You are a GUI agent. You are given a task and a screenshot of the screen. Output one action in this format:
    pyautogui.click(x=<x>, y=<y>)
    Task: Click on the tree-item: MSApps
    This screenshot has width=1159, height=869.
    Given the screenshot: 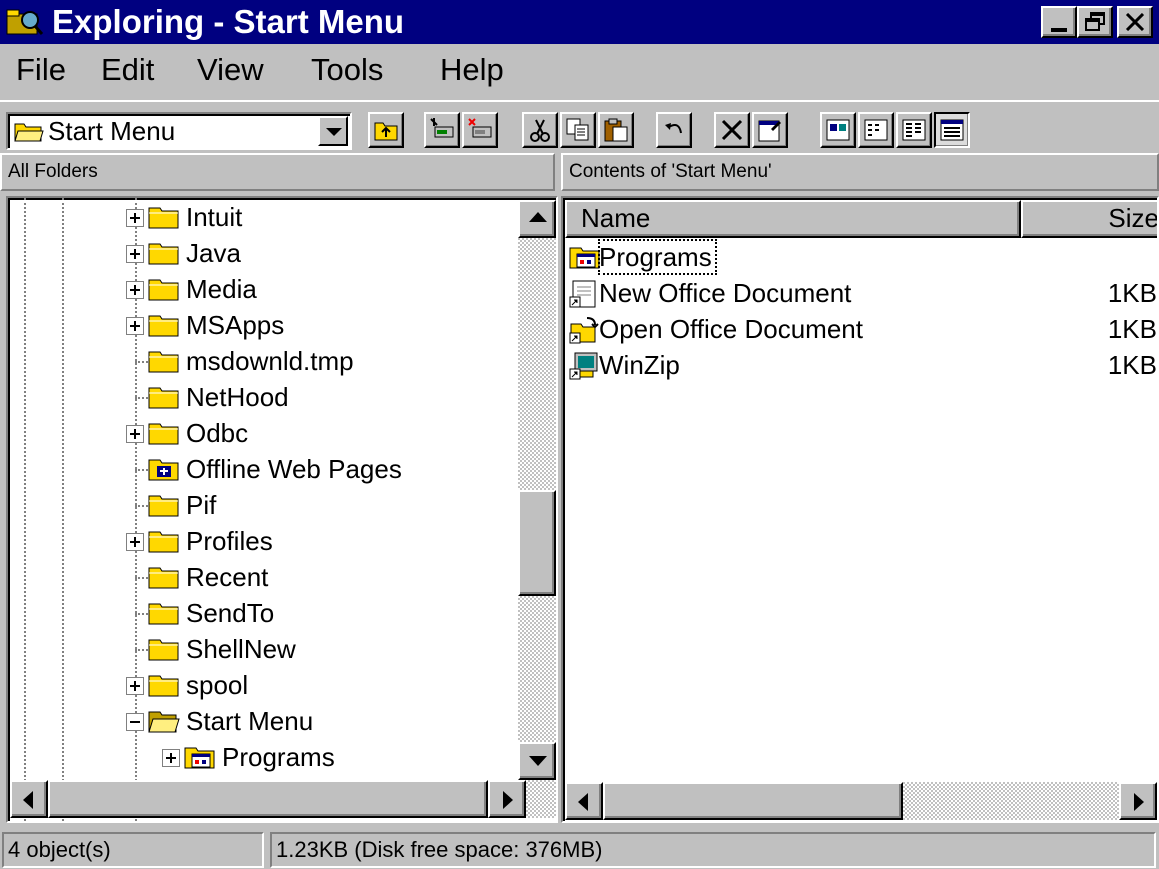 What is the action you would take?
    pyautogui.click(x=260, y=326)
    